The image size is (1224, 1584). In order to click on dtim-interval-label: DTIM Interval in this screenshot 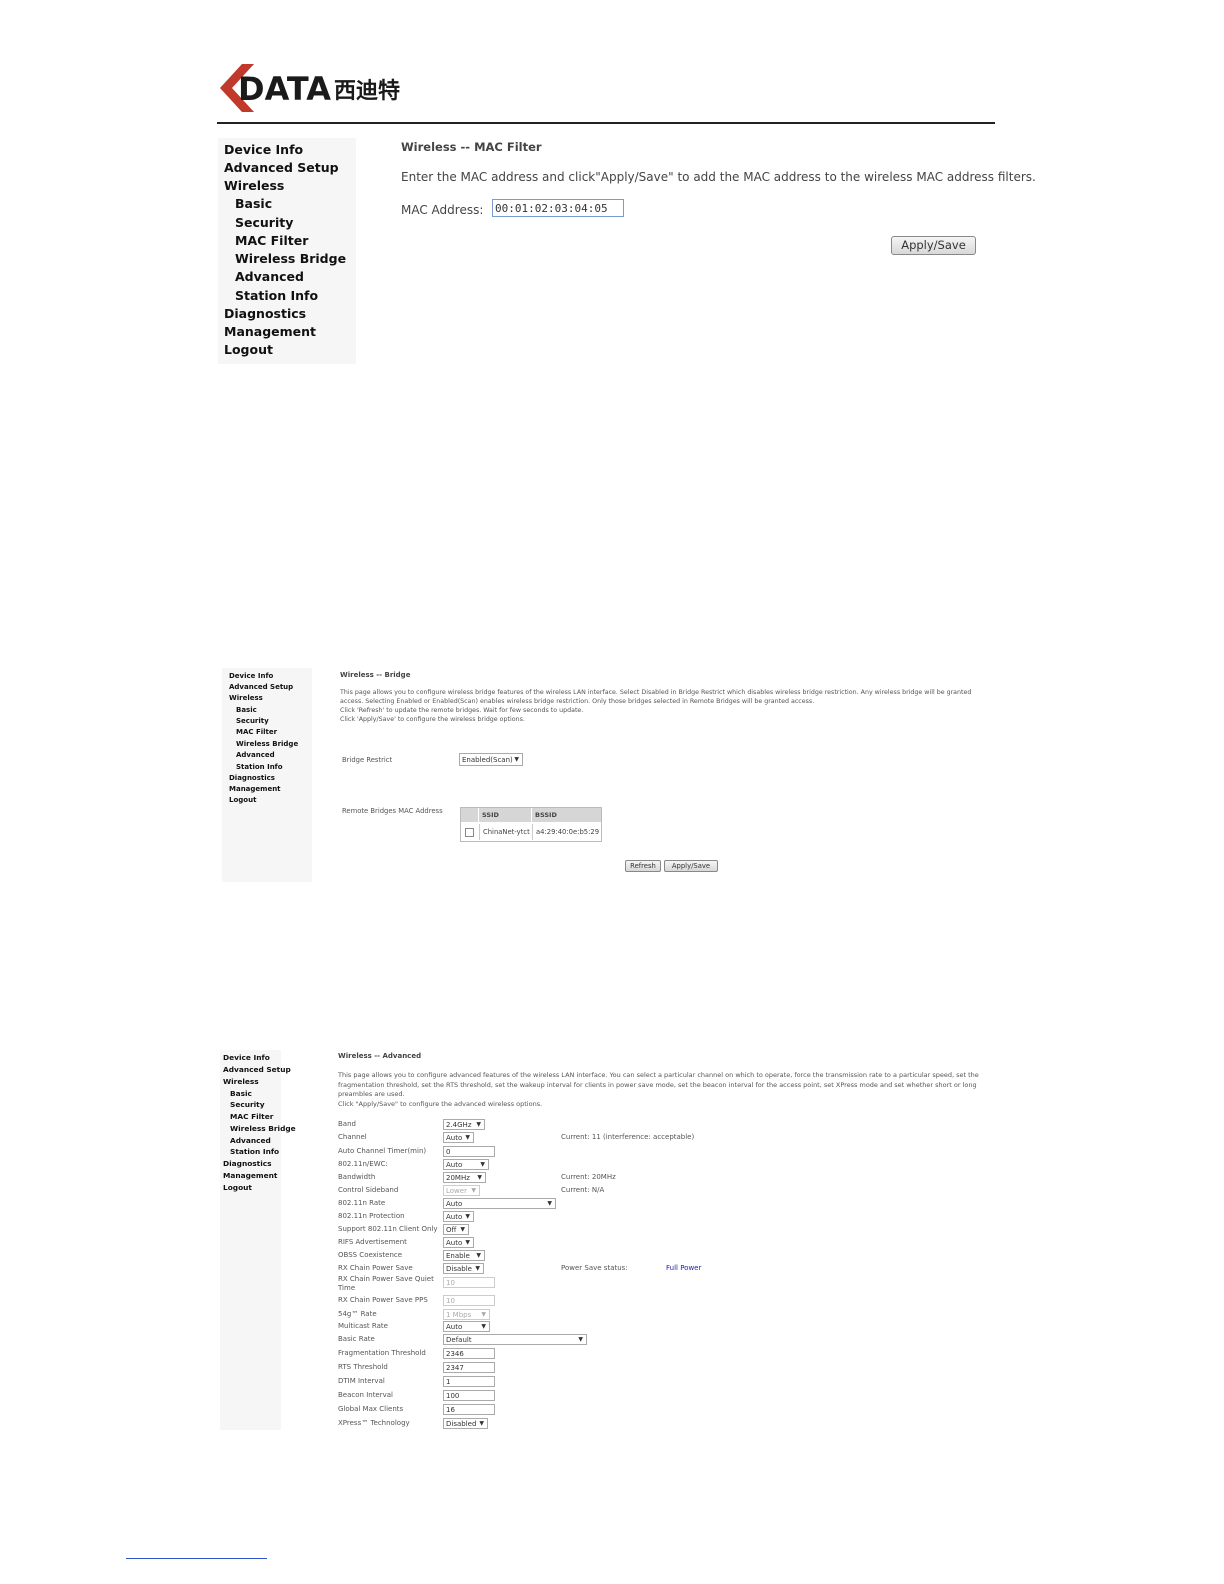, I will do `click(361, 1381)`.